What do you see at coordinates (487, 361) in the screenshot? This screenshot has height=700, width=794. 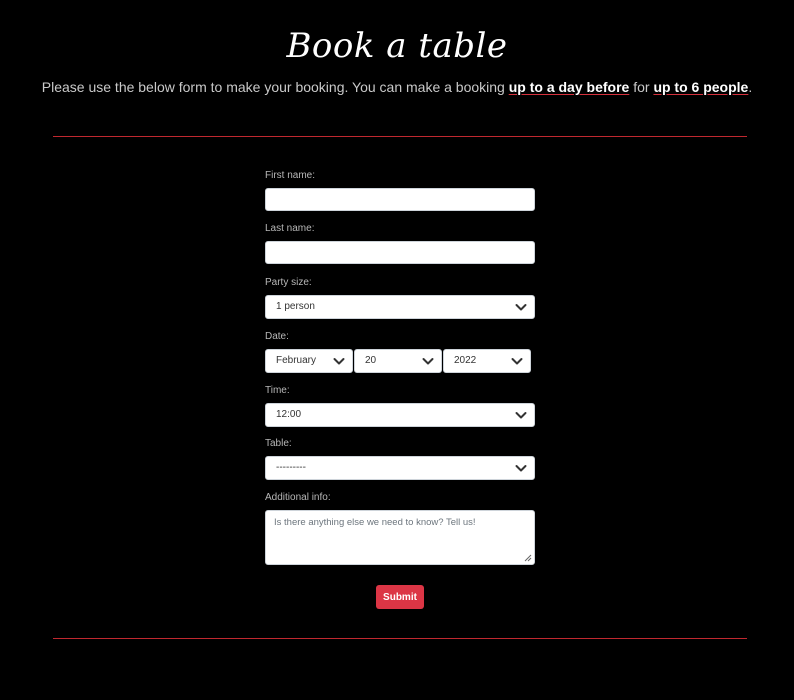 I see `date-year-select: 2022` at bounding box center [487, 361].